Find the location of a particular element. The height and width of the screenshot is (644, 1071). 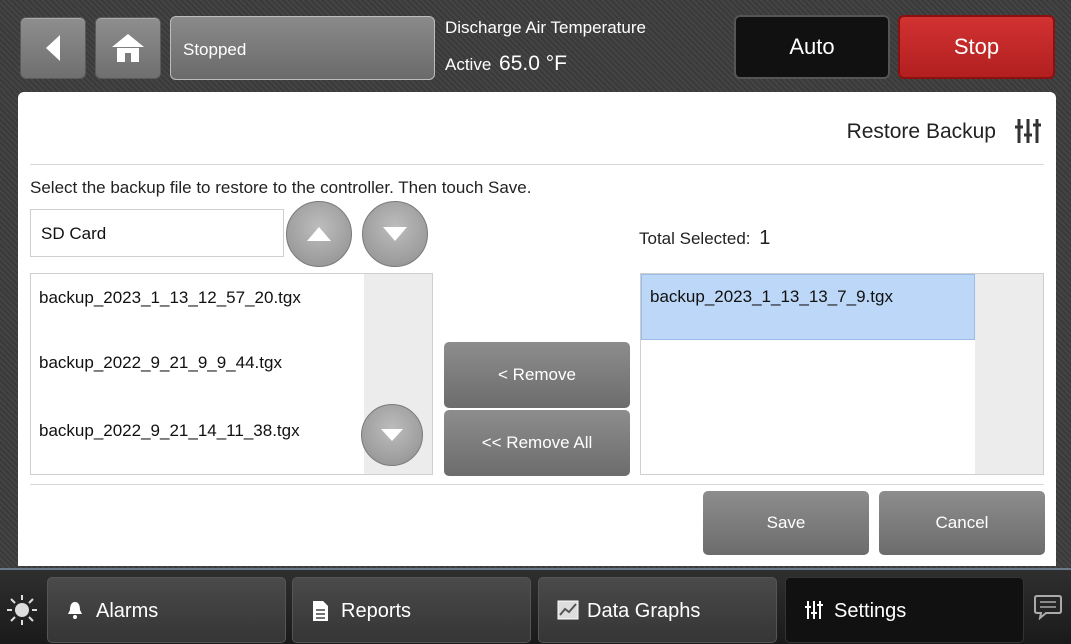

chevron-up-icon is located at coordinates (319, 234).